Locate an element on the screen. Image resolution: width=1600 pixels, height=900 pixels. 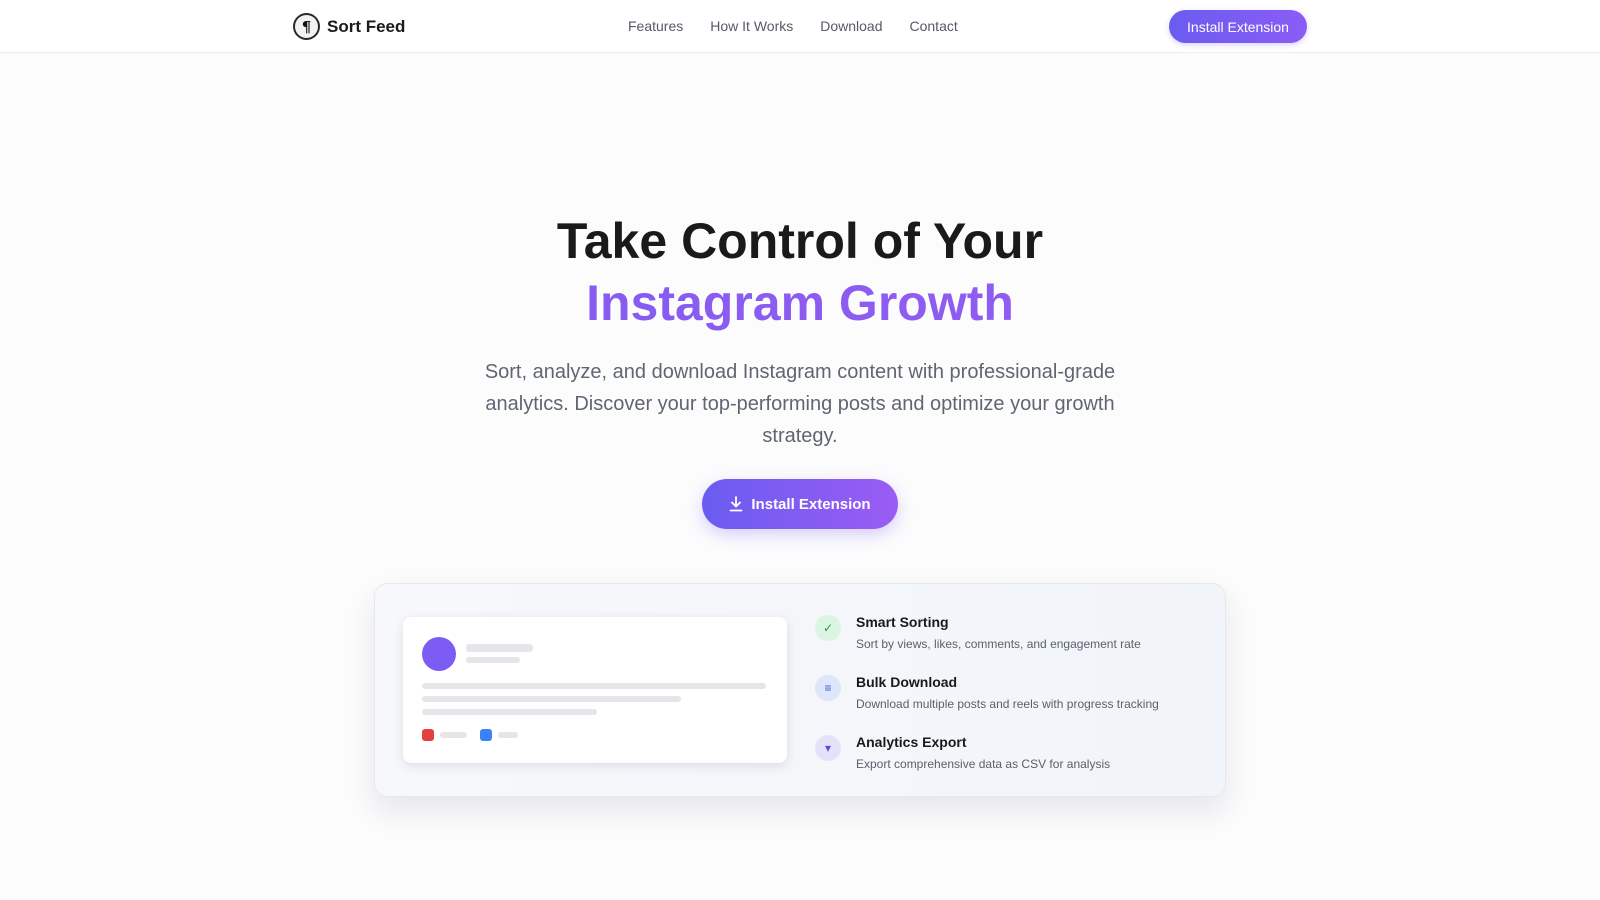
mock-like-marker is located at coordinates (428, 735).